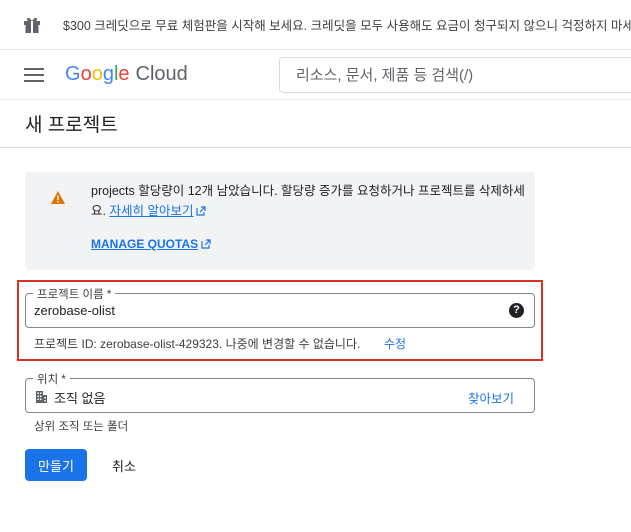 This screenshot has width=631, height=532. Describe the element at coordinates (81, 427) in the screenshot. I see `location-hint: 상위 조직 또는 폴더` at that location.